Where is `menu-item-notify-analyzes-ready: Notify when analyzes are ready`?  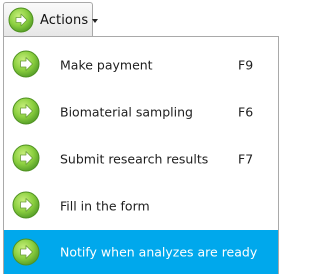 menu-item-notify-analyzes-ready: Notify when analyzes are ready is located at coordinates (141, 252).